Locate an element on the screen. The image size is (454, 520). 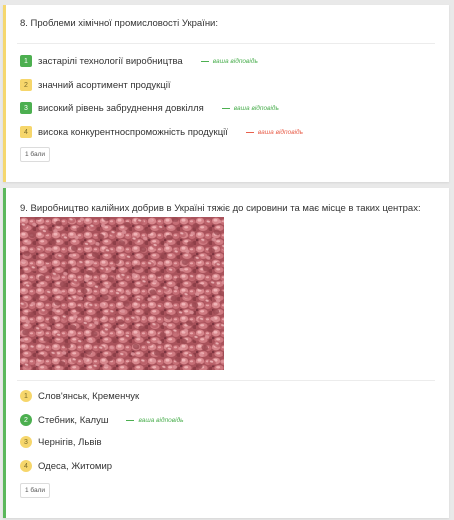
answer-option-2: 2 Стебник, Калуш ваша відповідь is located at coordinates (102, 420).